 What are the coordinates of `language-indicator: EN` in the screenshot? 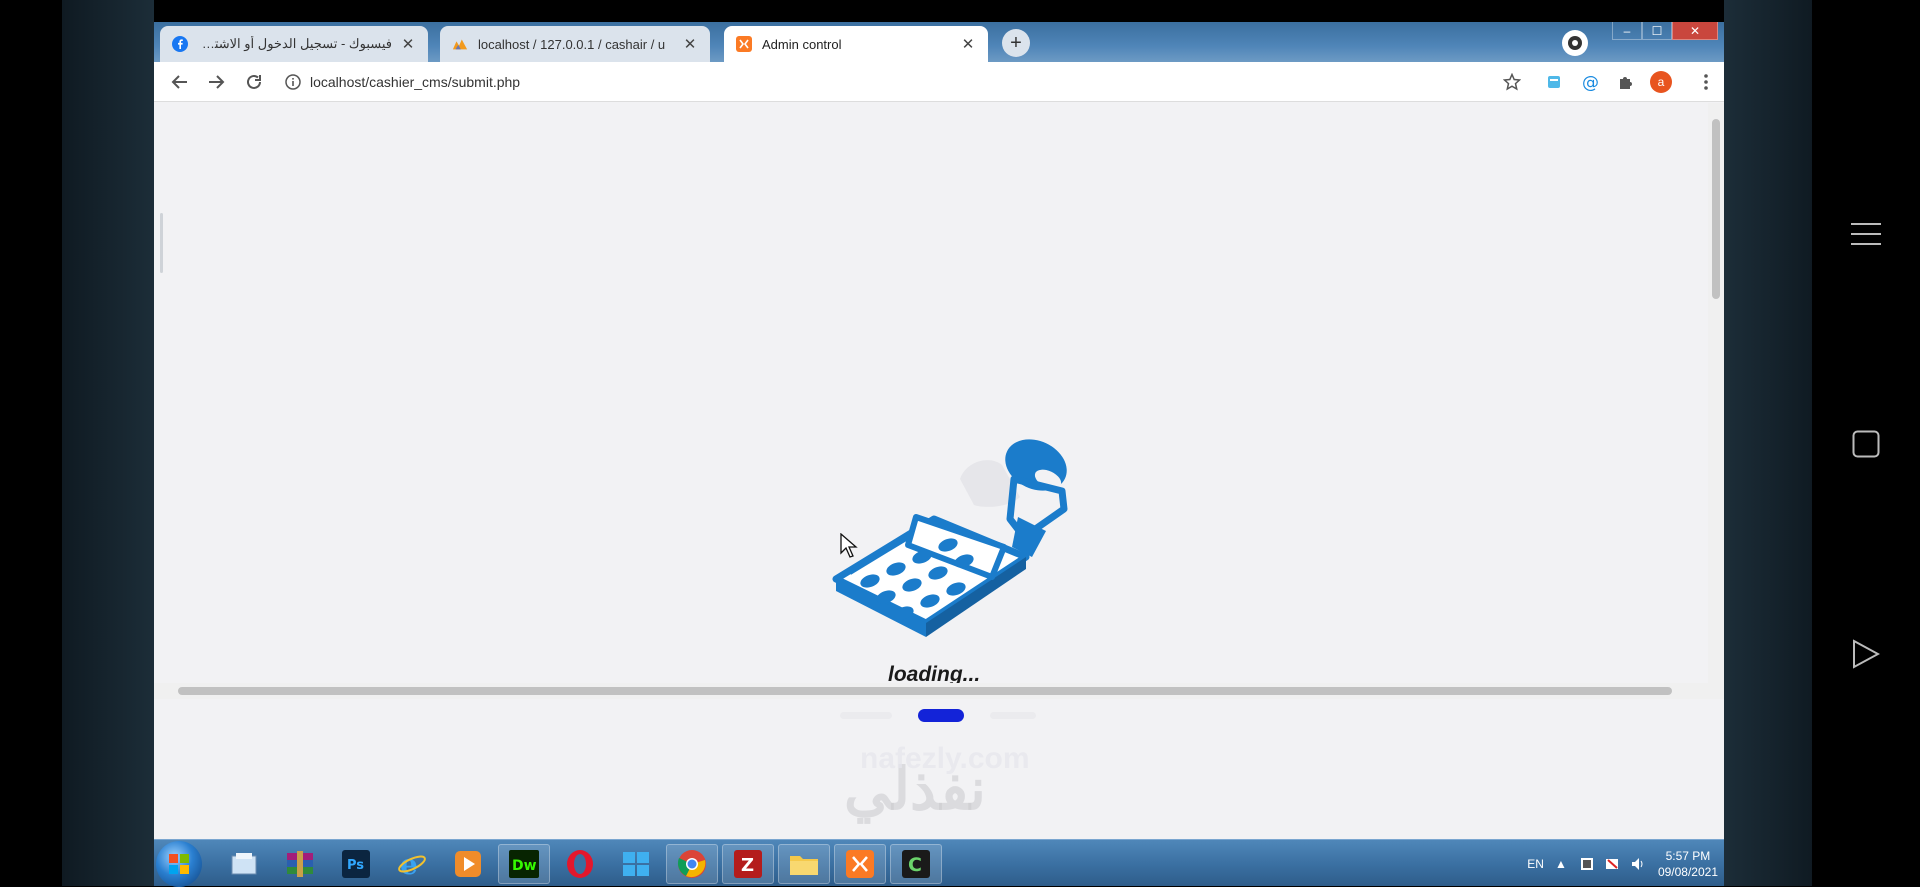 It's located at (1535, 864).